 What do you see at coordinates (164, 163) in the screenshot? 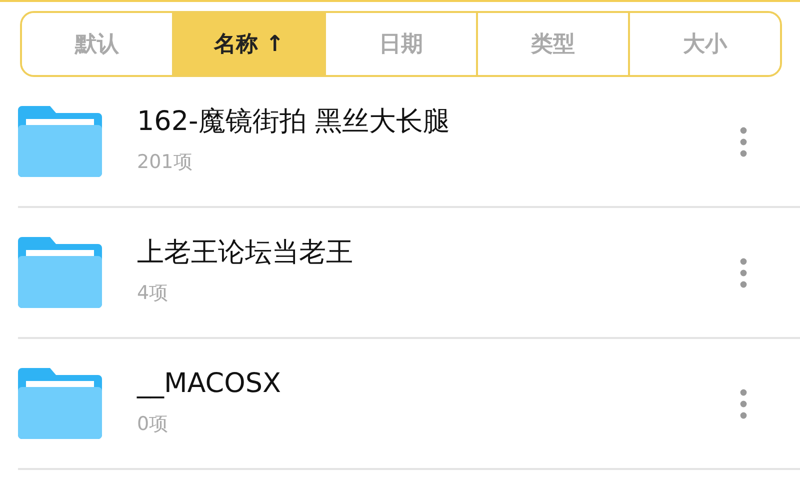
I see `item-count: 201项` at bounding box center [164, 163].